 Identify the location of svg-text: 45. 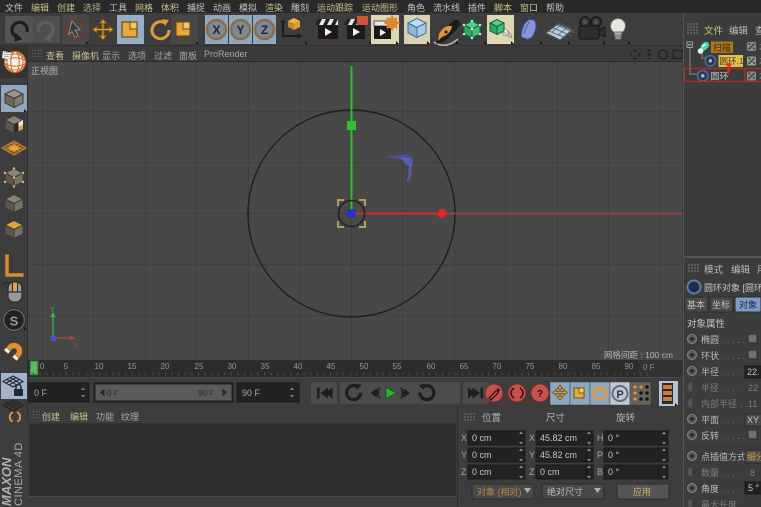
(331, 366).